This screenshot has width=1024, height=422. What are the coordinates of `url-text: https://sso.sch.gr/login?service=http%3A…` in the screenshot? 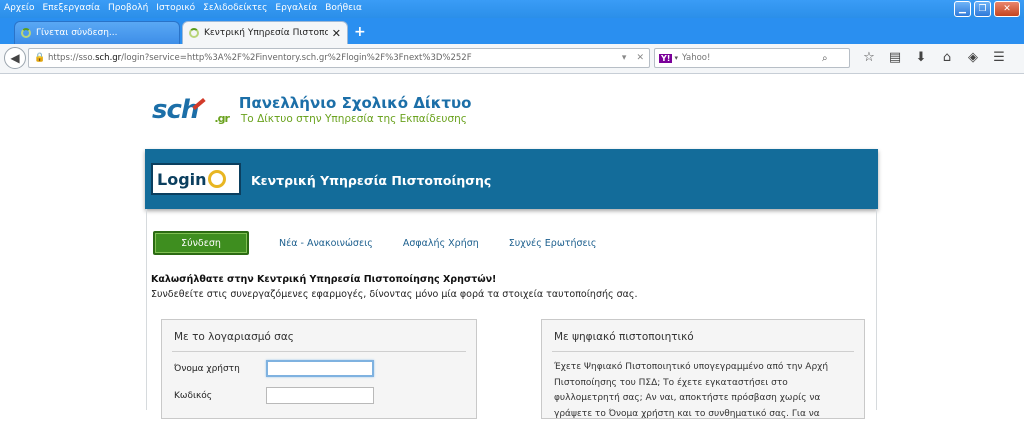 It's located at (332, 58).